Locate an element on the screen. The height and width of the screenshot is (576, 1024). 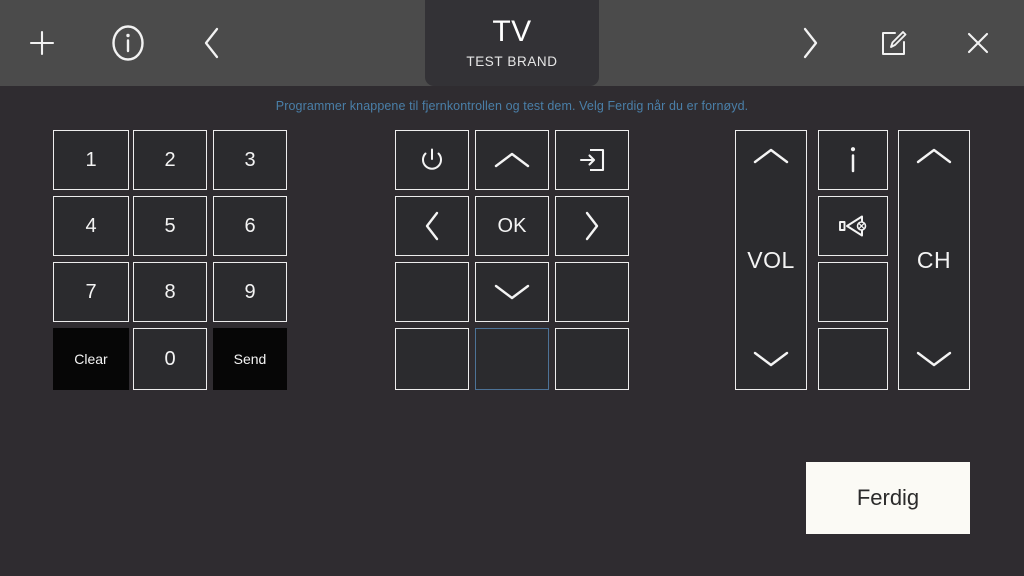
key-ok: OK is located at coordinates (512, 226).